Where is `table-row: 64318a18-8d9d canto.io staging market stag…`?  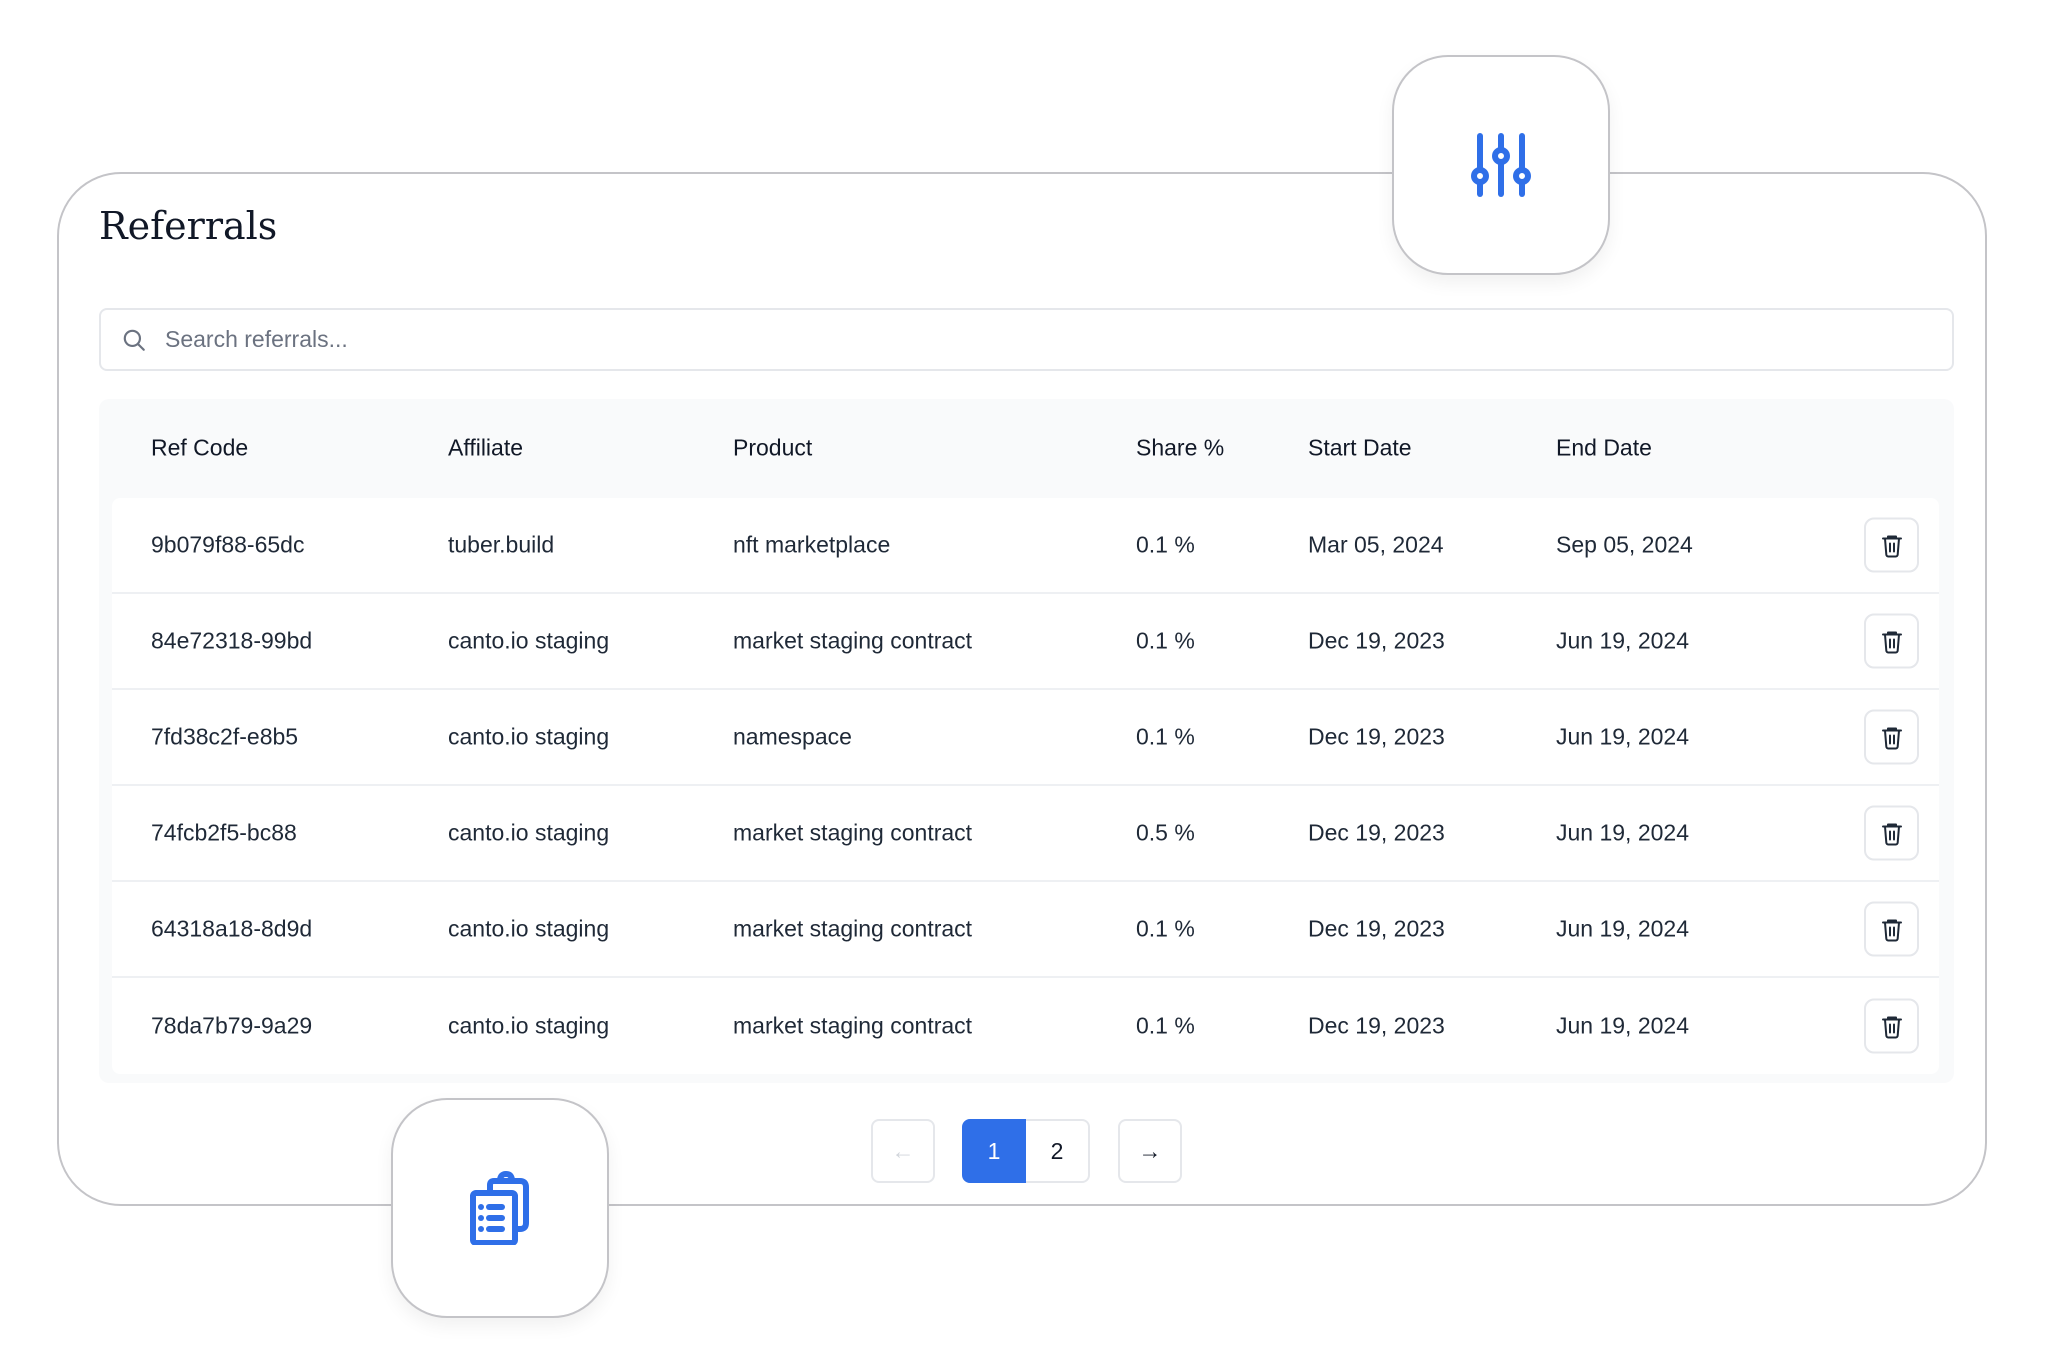 table-row: 64318a18-8d9d canto.io staging market stag… is located at coordinates (1025, 930).